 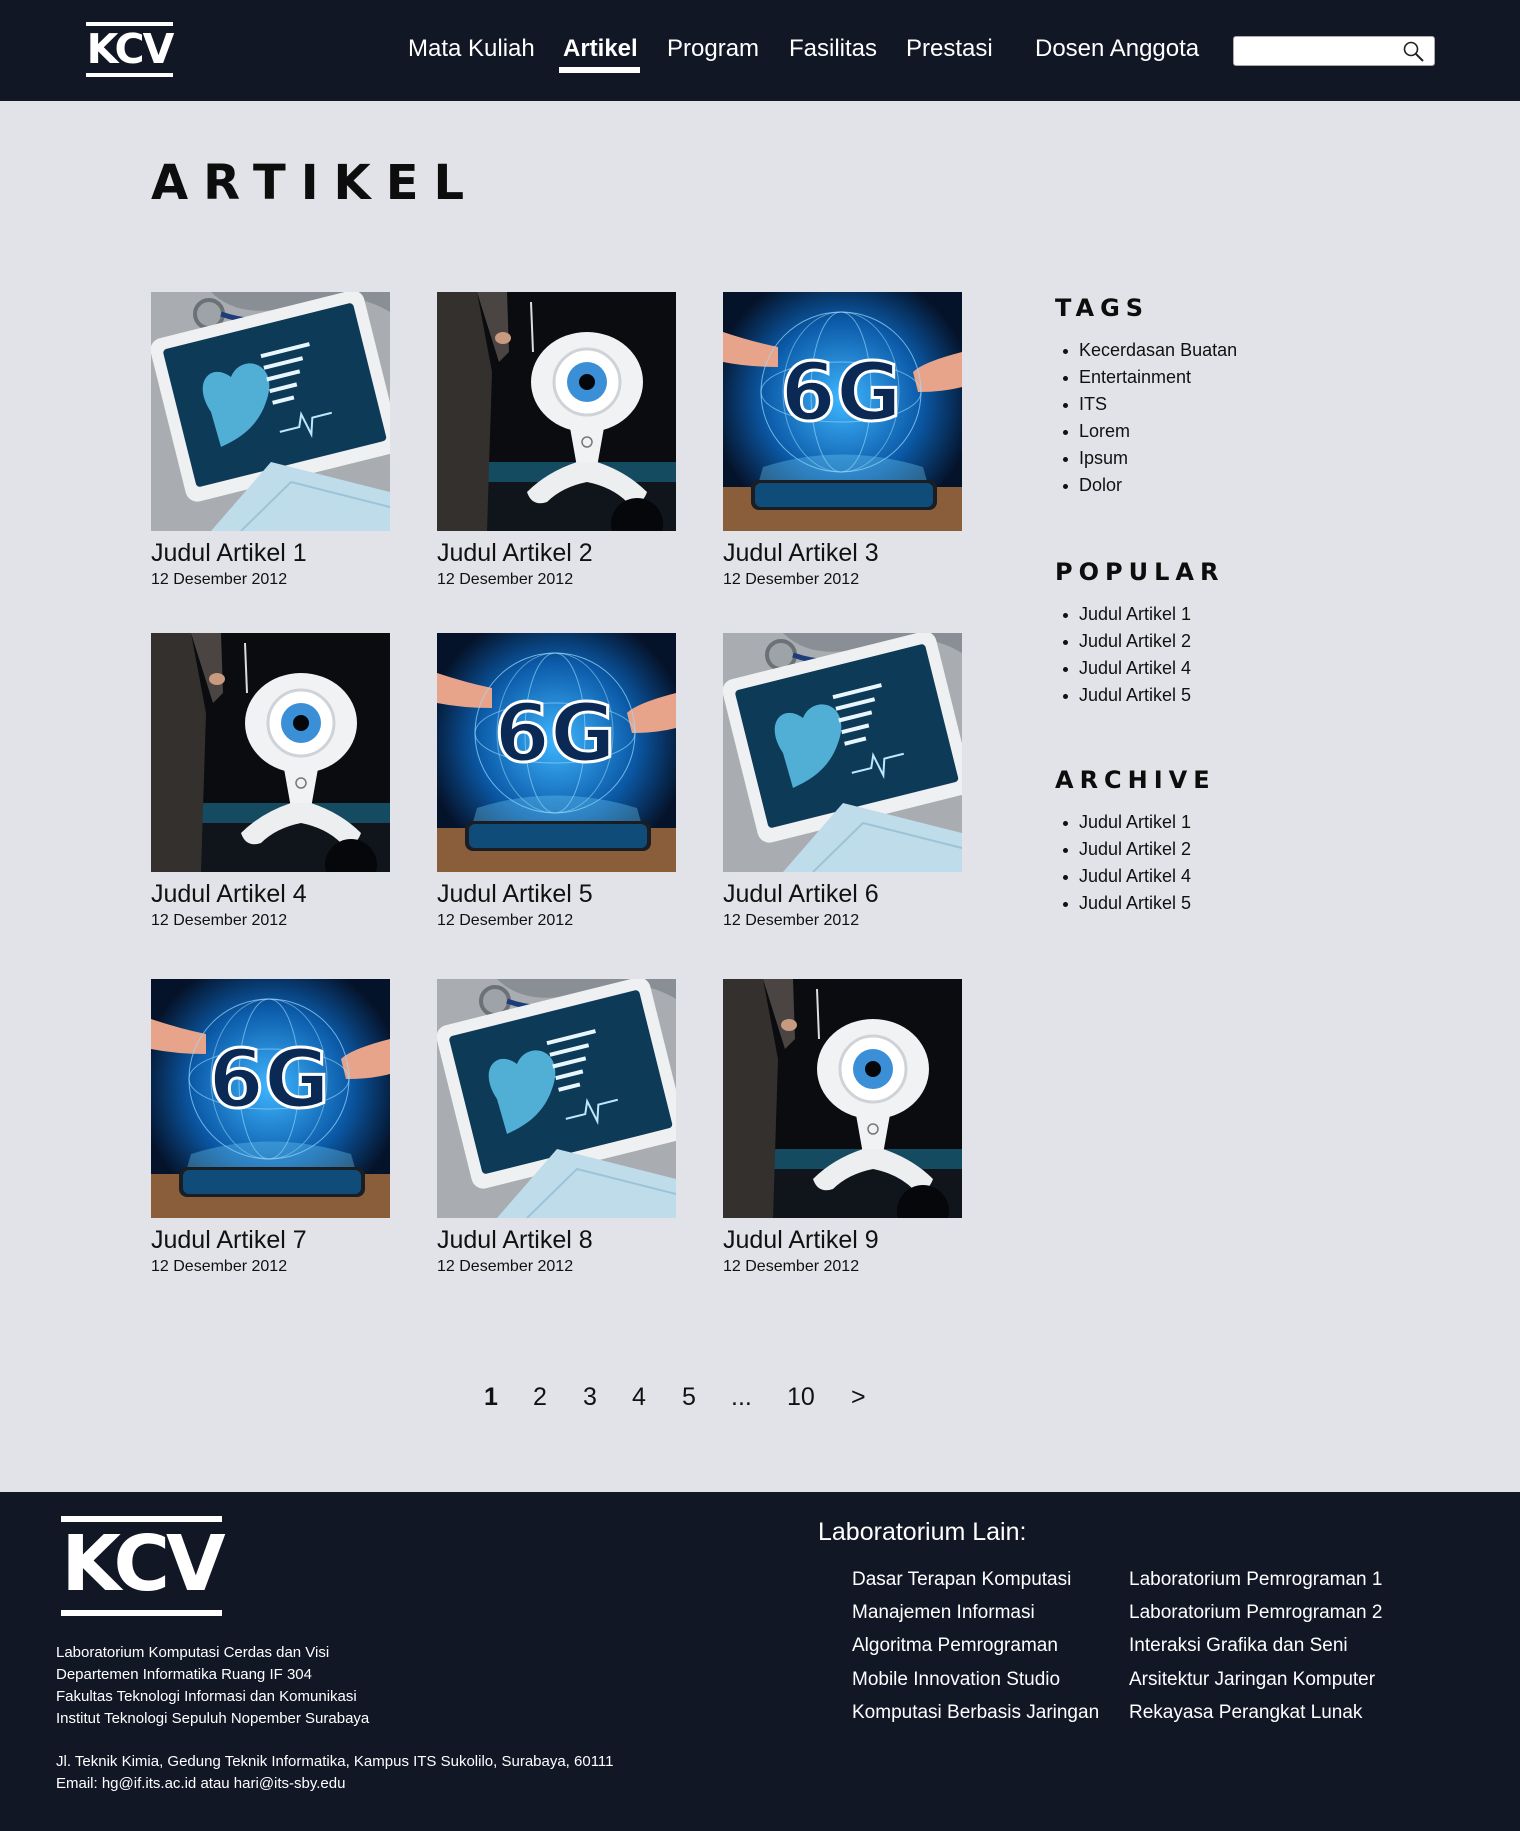 What do you see at coordinates (1140, 572) in the screenshot?
I see `popular-heading: POPULAR` at bounding box center [1140, 572].